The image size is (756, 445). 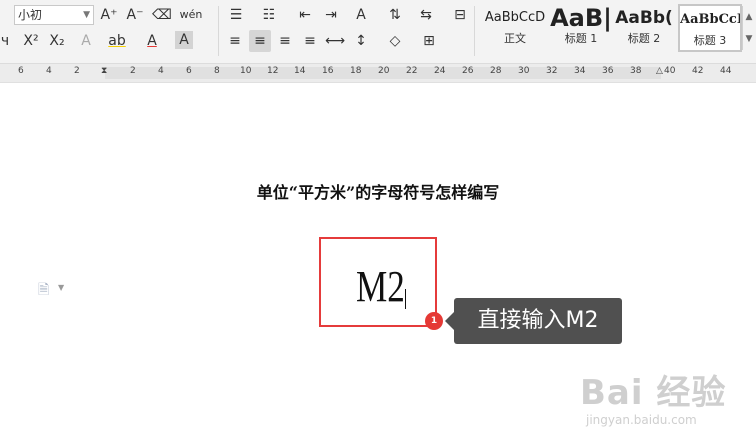 I want to click on char-shading-icon: A, so click(x=184, y=40).